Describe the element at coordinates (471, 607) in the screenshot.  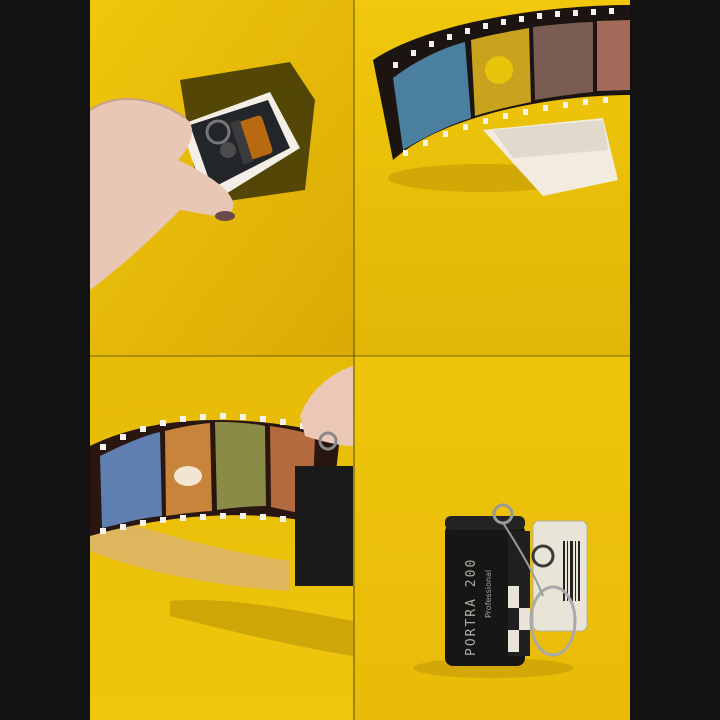
I see `canister-label-line2: PORTRA 200` at that location.